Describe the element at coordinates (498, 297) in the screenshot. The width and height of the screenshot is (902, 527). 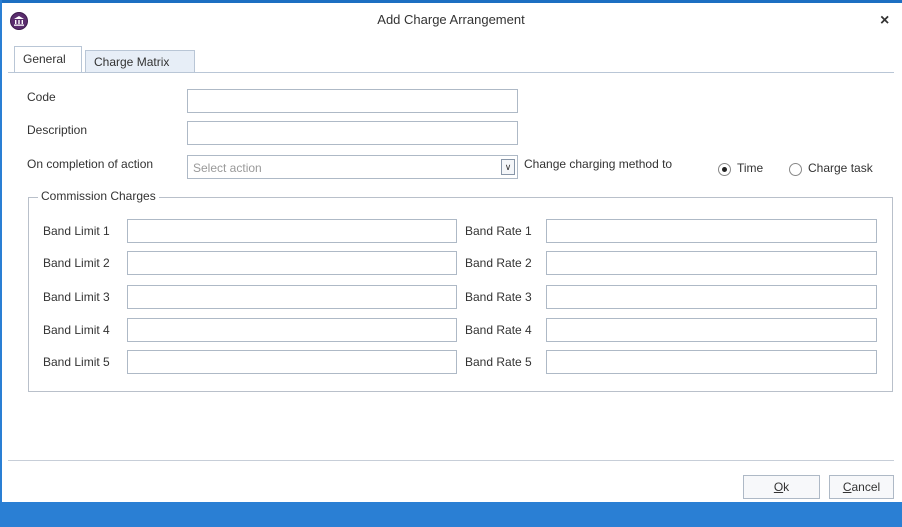
I see `band-rate-label: Band Rate 3` at that location.